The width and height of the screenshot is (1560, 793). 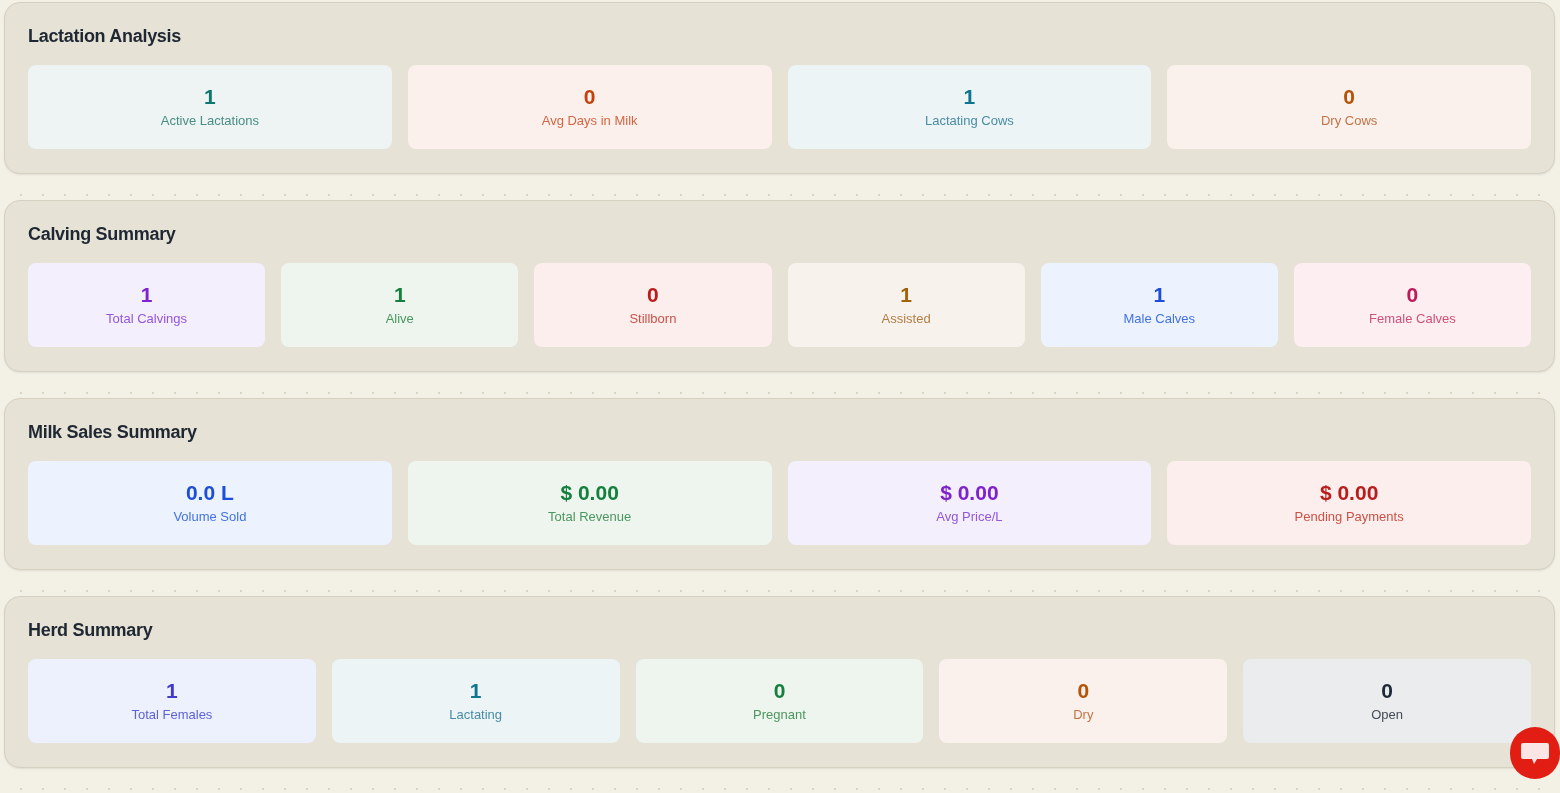 I want to click on panel-title: Calving Summary, so click(x=102, y=234).